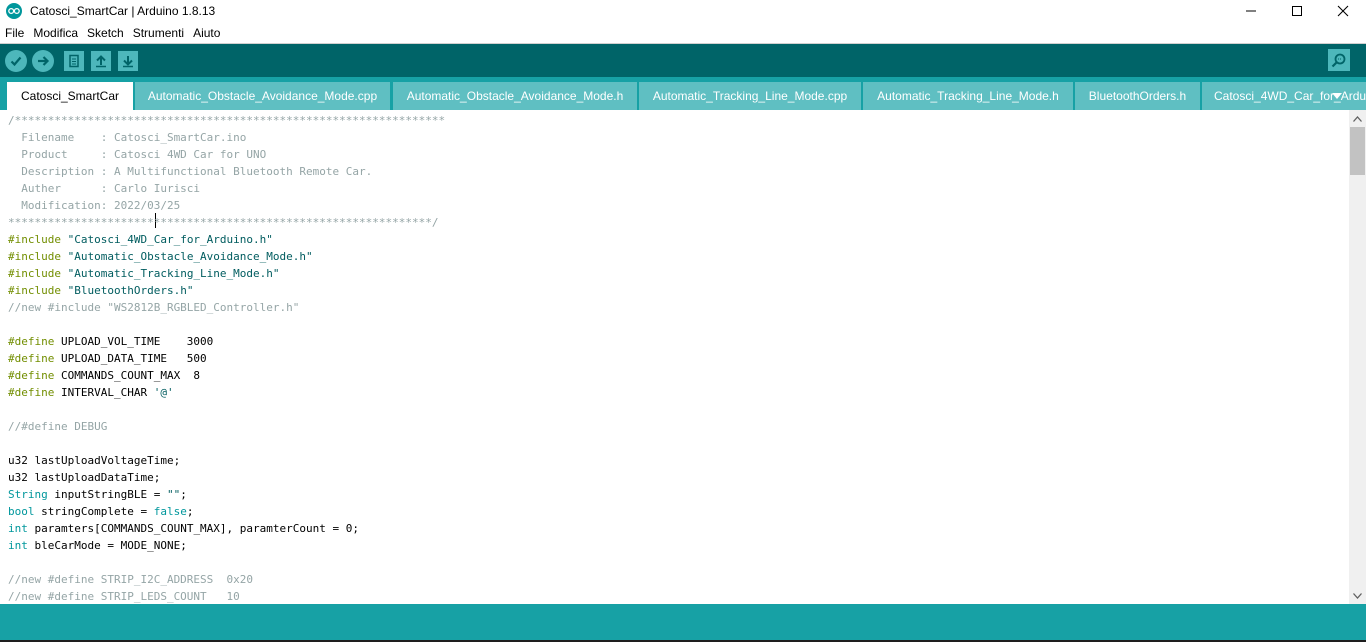  Describe the element at coordinates (94, 511) in the screenshot. I see `code-token: stringComplete =` at that location.